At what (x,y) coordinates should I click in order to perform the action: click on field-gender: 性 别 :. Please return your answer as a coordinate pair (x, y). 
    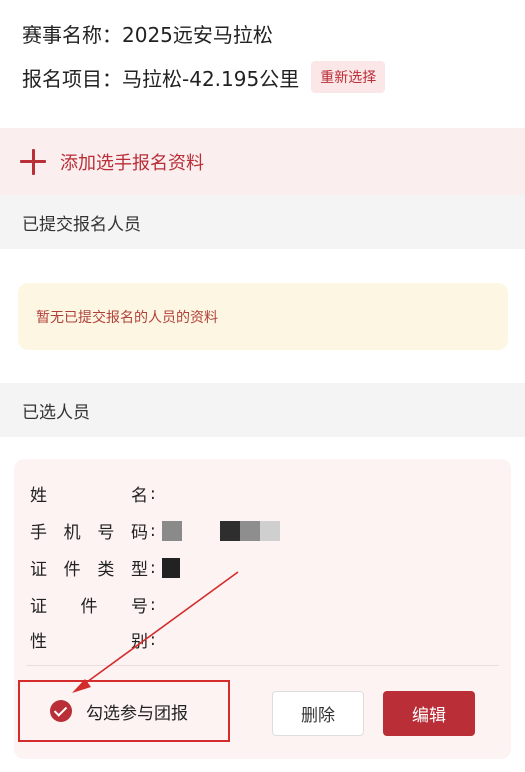
    Looking at the image, I should click on (93, 640).